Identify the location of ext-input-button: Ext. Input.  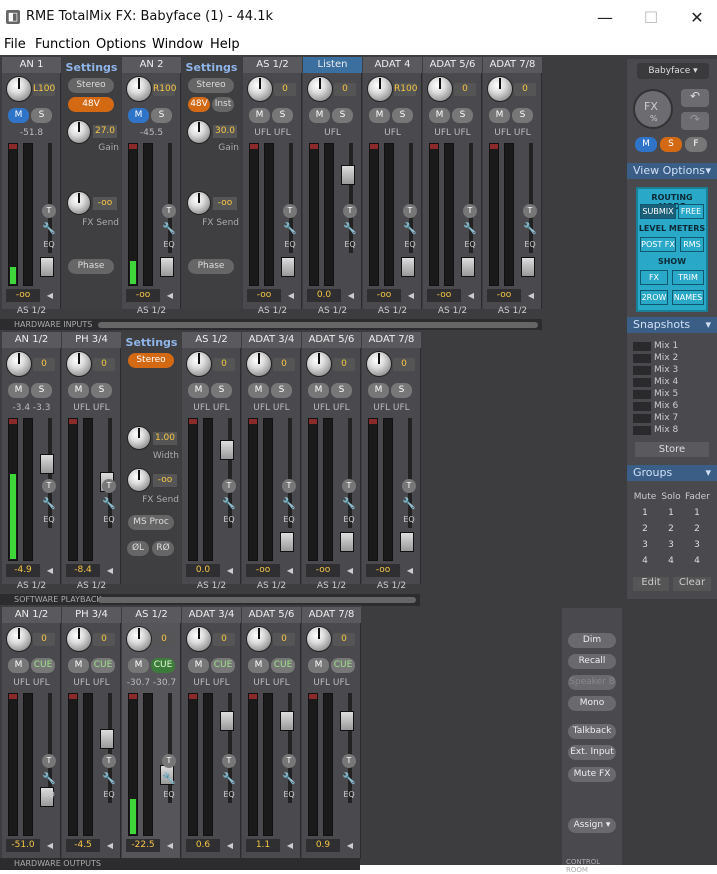
(592, 752).